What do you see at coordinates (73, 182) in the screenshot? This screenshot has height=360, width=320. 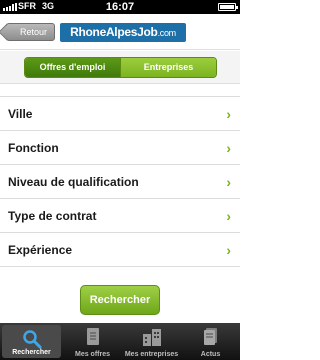 I see `list-item-label: Niveau de qualification` at bounding box center [73, 182].